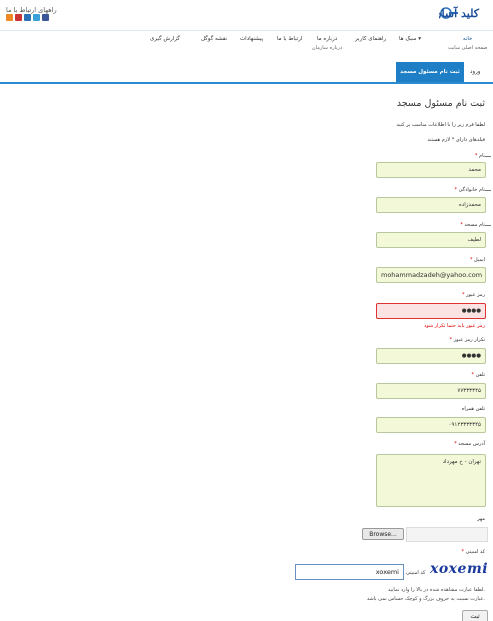 The image size is (493, 621). What do you see at coordinates (459, 569) in the screenshot?
I see `captcha-image: xoxemi` at bounding box center [459, 569].